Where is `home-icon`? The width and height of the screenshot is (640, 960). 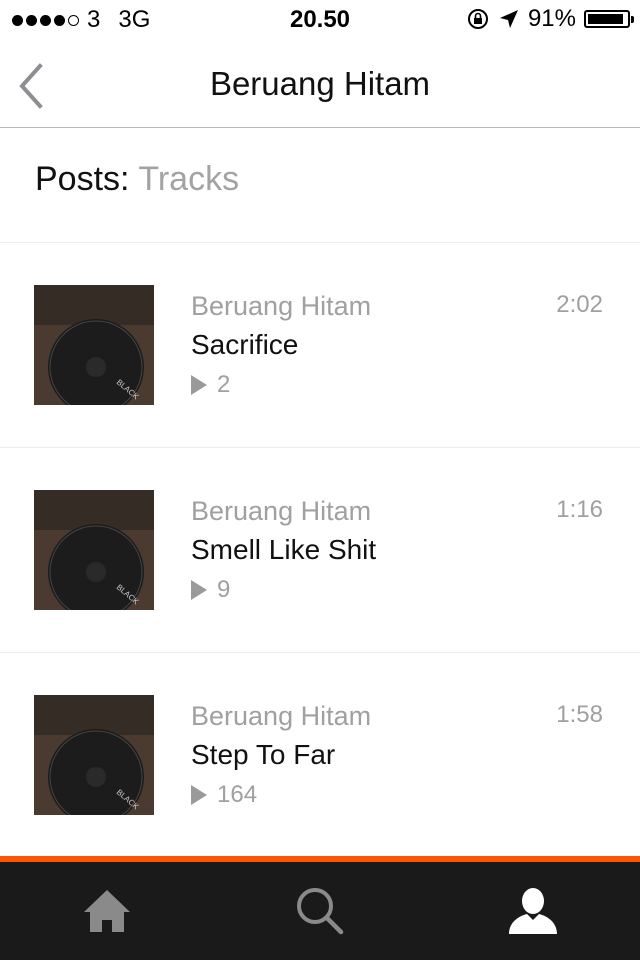 home-icon is located at coordinates (106, 911).